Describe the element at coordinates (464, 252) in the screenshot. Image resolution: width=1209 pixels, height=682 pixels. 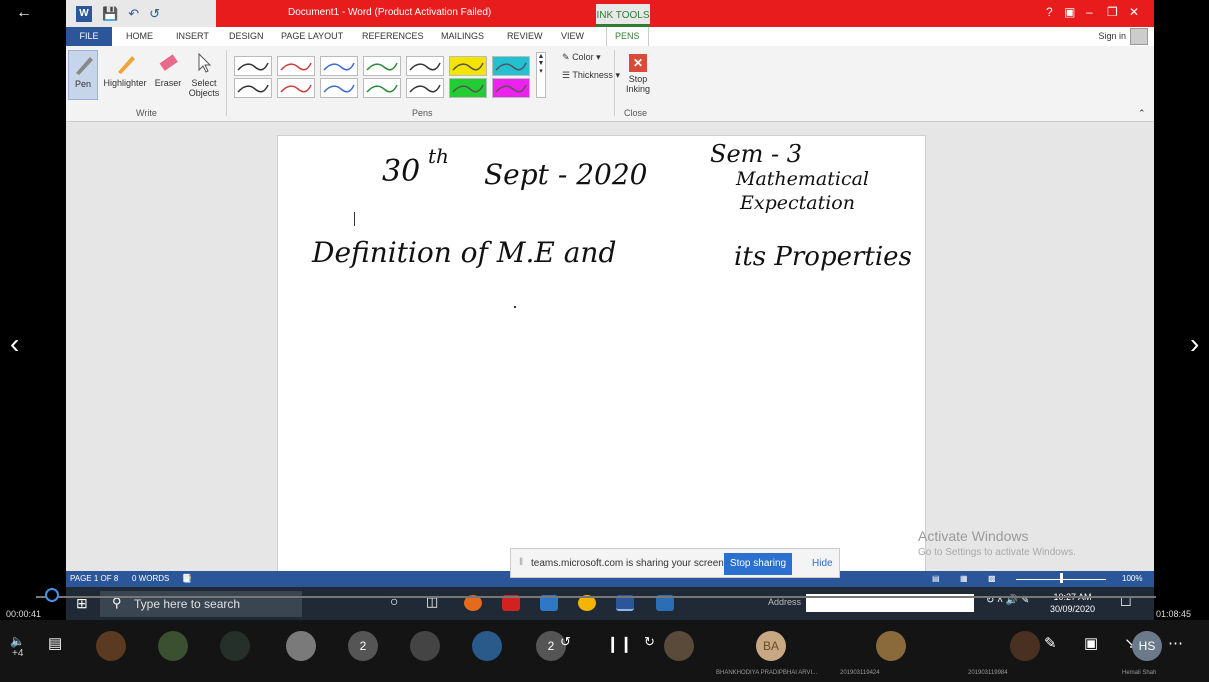
I see `handwritten-heading: Definition of M.E and` at that location.